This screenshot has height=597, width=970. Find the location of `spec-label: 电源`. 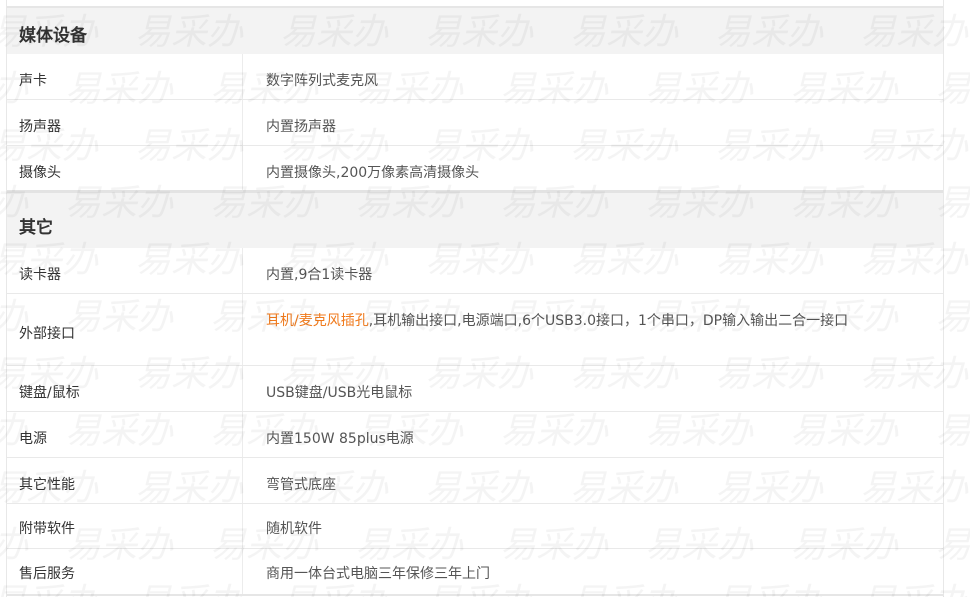

spec-label: 电源 is located at coordinates (33, 439).